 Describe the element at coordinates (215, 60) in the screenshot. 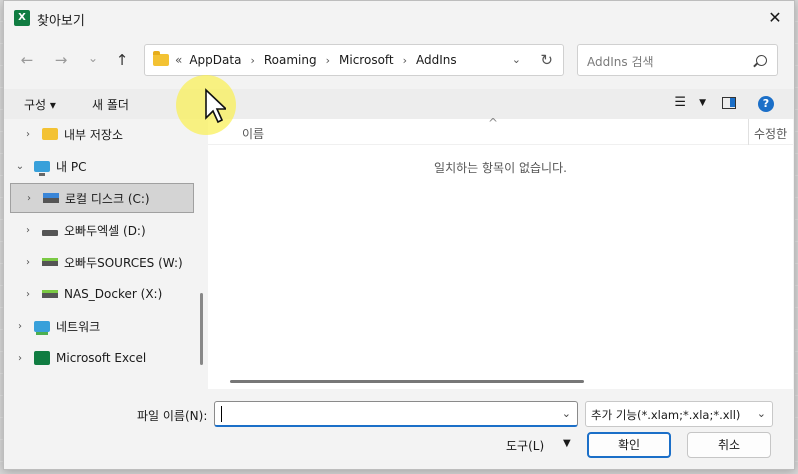

I see `breadcrumb-appdata: AppData` at that location.